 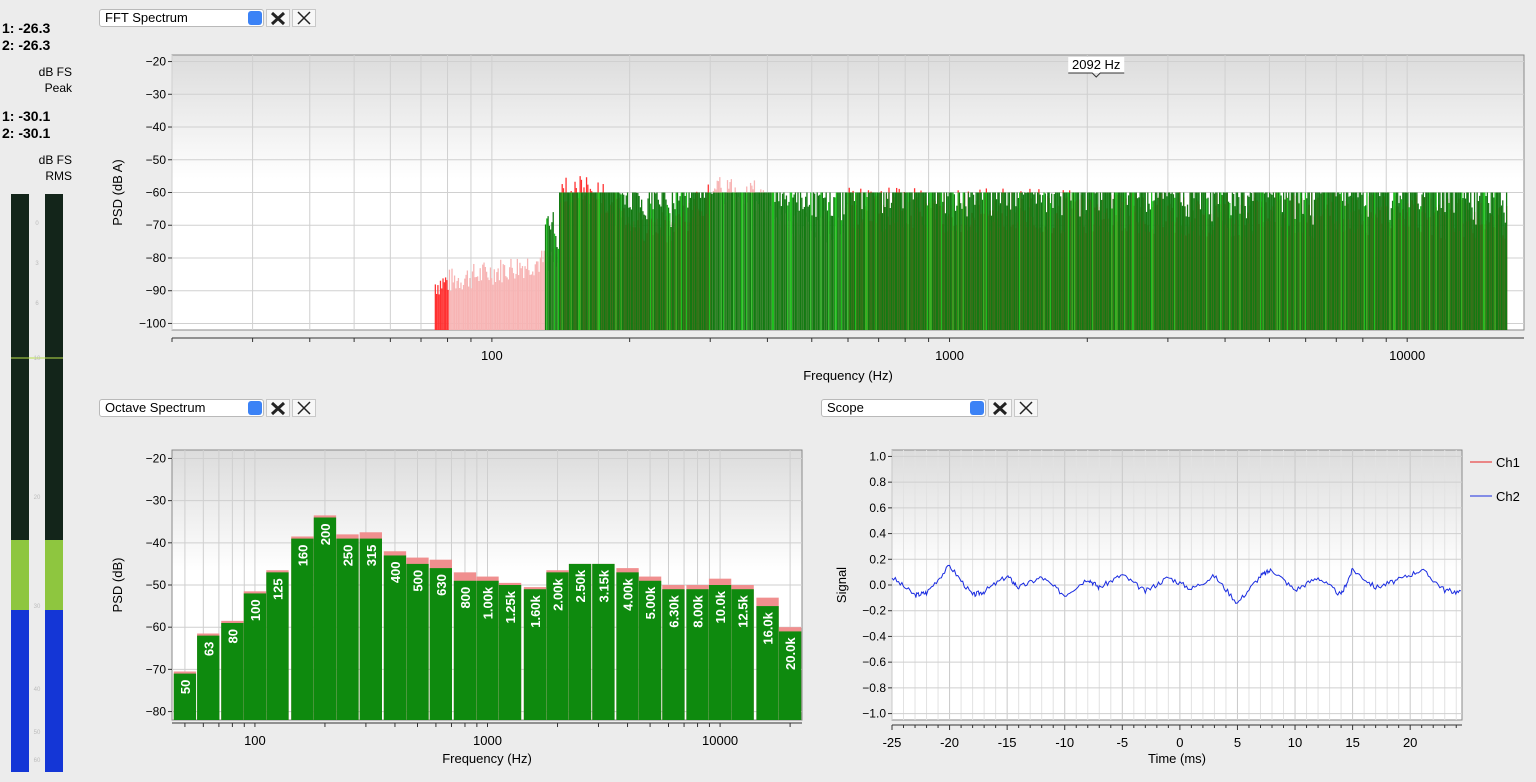 I want to click on y-tick-label: −80, so click(x=156, y=712).